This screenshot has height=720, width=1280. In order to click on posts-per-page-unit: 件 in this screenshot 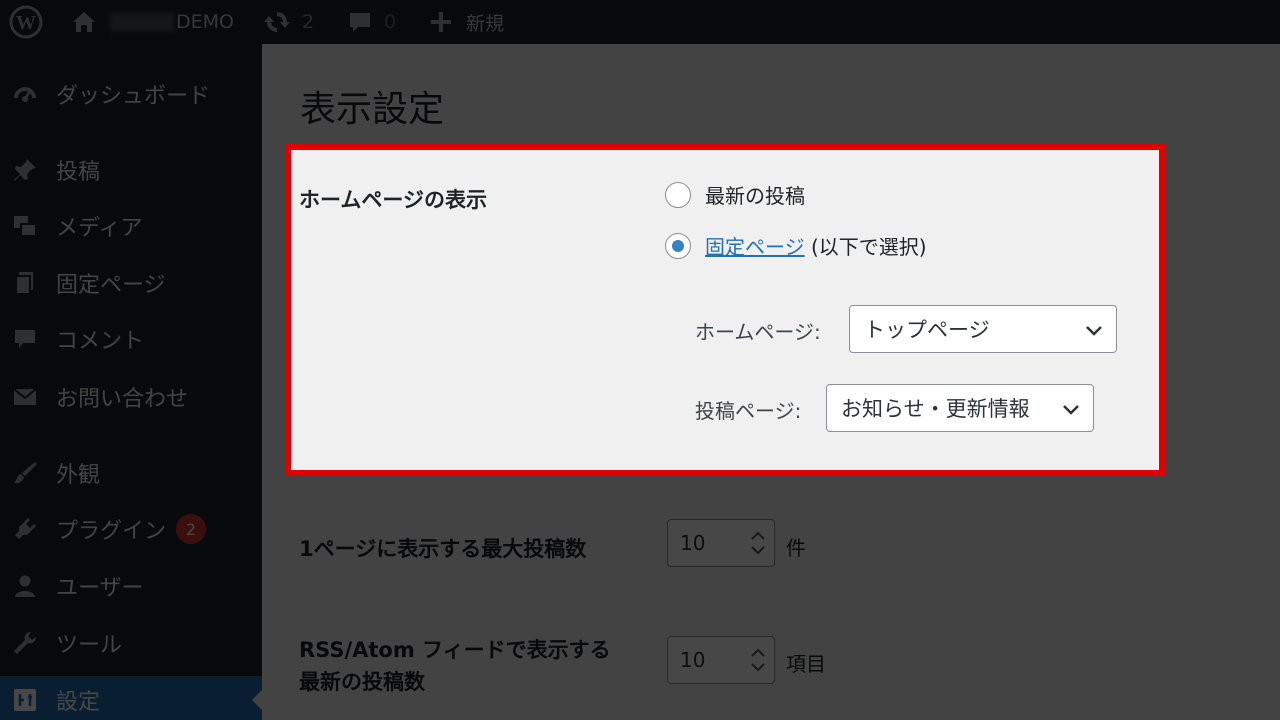, I will do `click(796, 548)`.